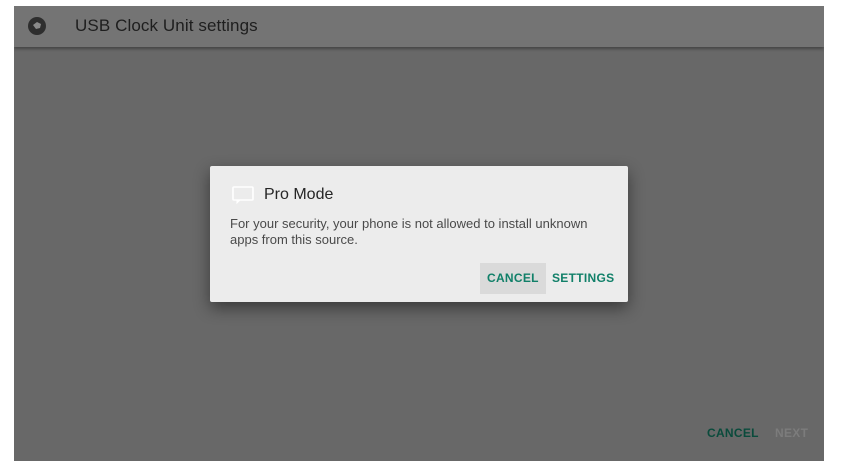 Image resolution: width=843 pixels, height=472 pixels. I want to click on dialog-cancel-button: CANCEL, so click(513, 278).